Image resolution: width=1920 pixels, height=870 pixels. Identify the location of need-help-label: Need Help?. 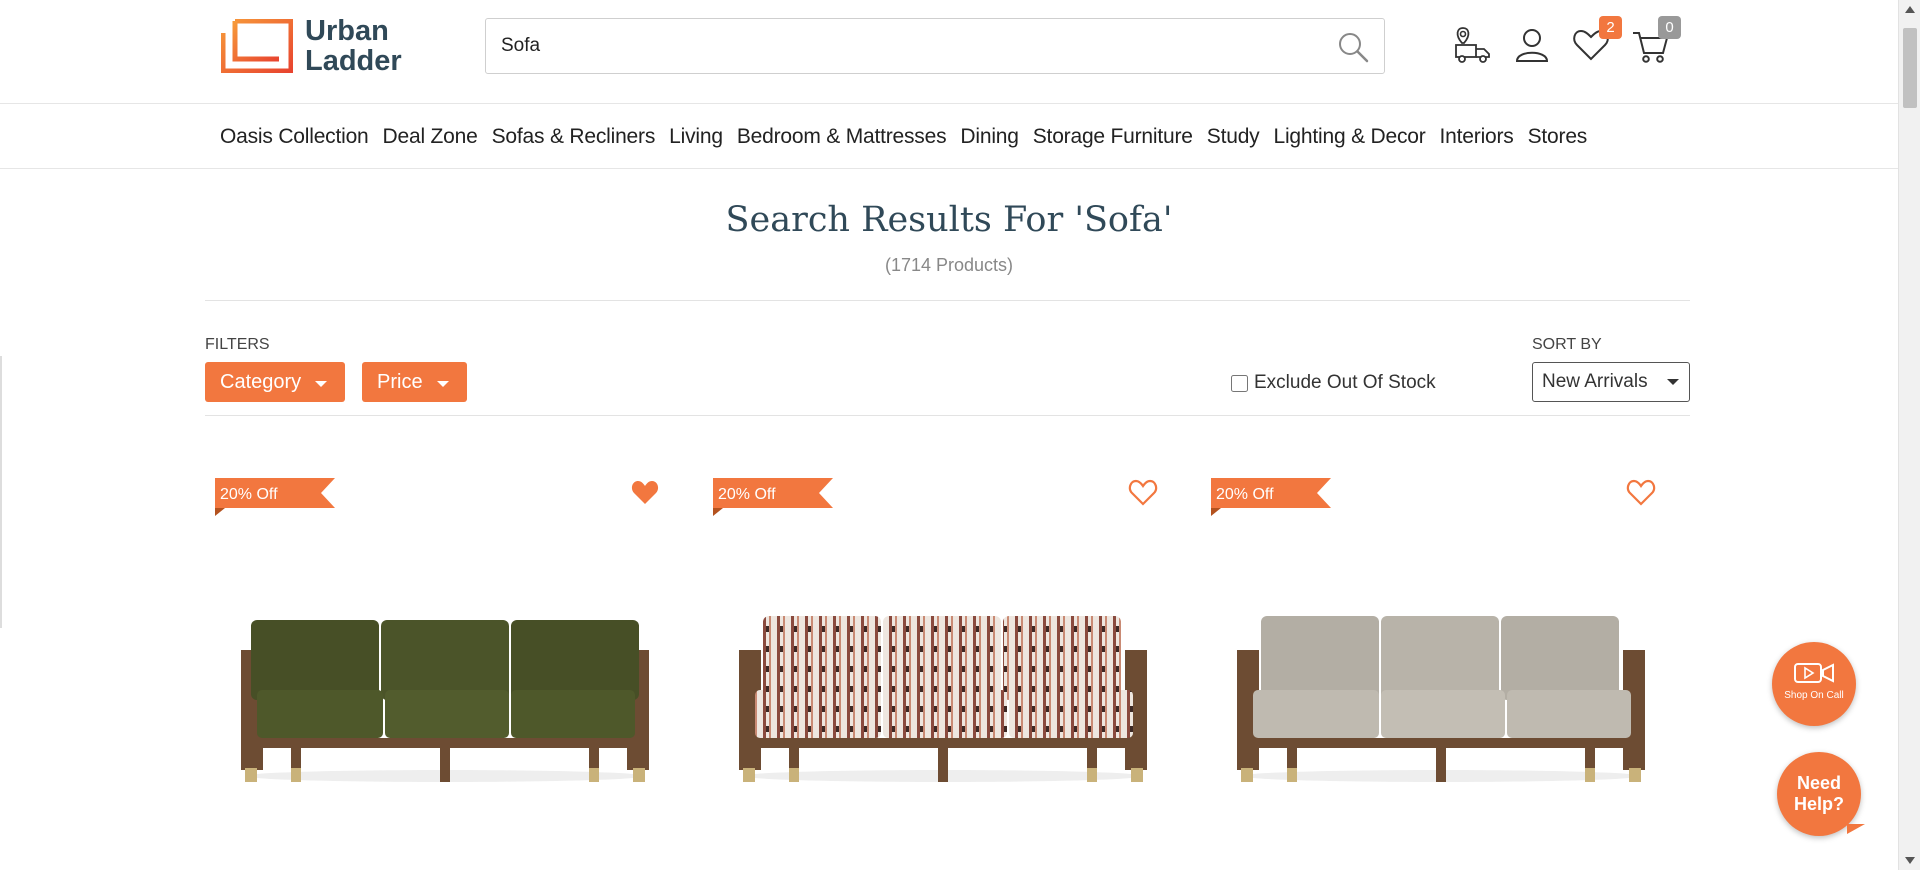
(1819, 794).